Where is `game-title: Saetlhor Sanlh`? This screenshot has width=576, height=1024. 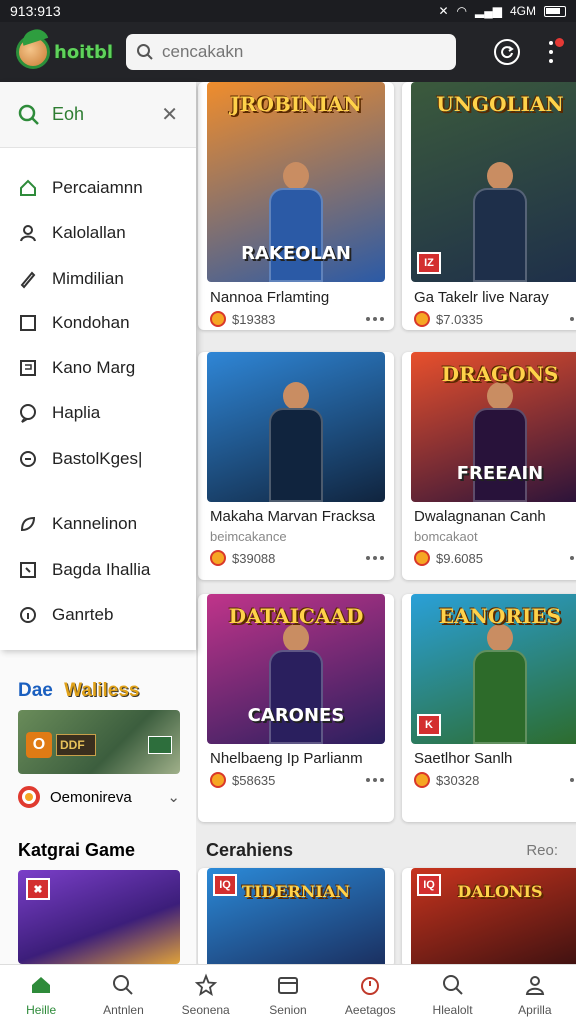
game-title: Saetlhor Sanlh is located at coordinates (495, 758).